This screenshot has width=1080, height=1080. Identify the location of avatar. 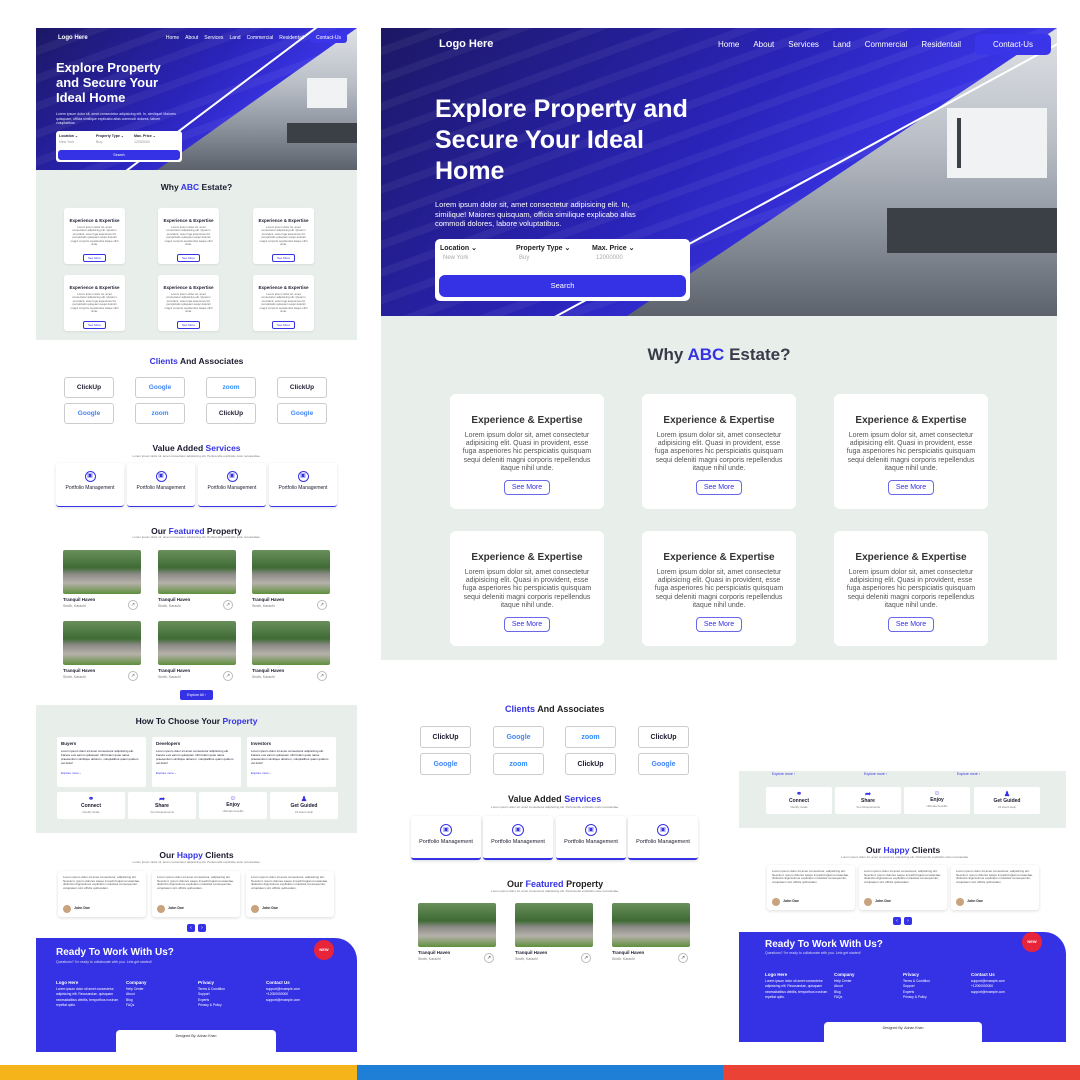
(255, 909).